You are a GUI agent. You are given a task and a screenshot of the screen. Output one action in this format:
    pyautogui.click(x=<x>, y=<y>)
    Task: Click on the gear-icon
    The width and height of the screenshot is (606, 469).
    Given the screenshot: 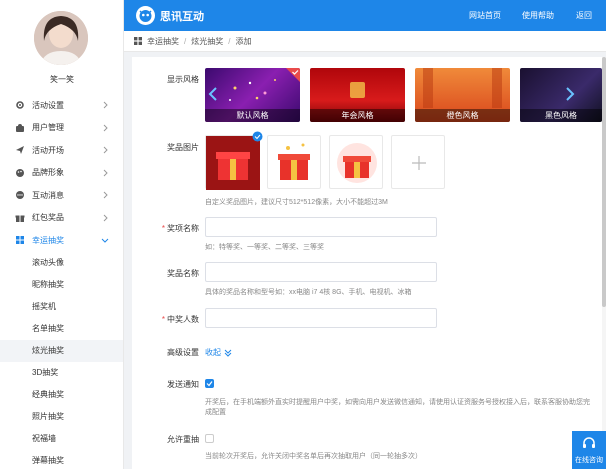 What is the action you would take?
    pyautogui.click(x=20, y=105)
    